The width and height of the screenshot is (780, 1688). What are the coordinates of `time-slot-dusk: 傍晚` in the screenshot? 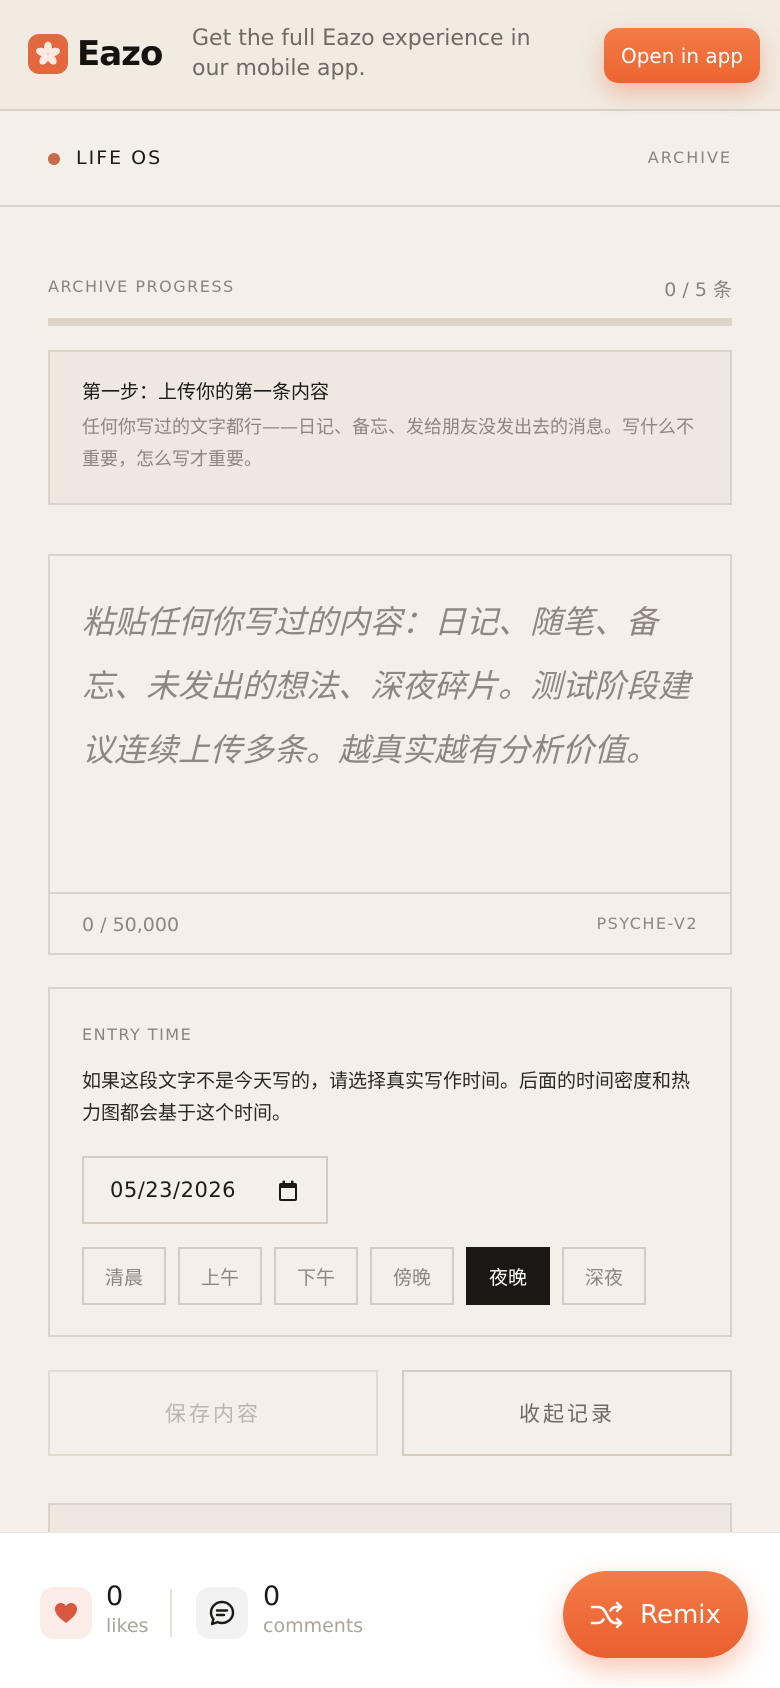 It's located at (412, 1276).